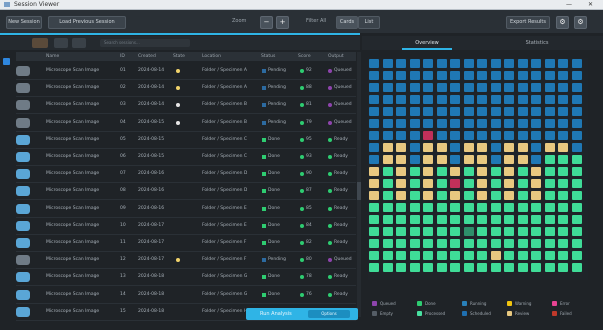 The width and height of the screenshot is (603, 330). Describe the element at coordinates (266, 22) in the screenshot. I see `zoom-out-icon: −` at that location.